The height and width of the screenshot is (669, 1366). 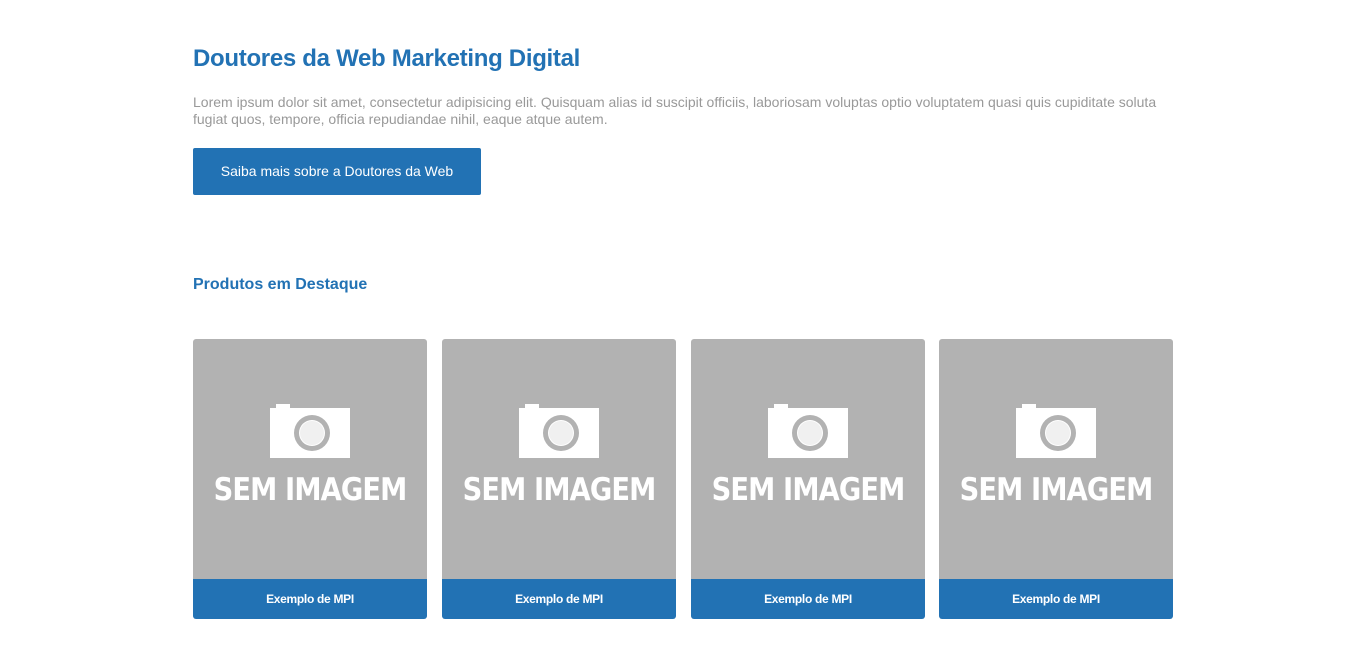 What do you see at coordinates (280, 284) in the screenshot?
I see `featured-products-title: Produtos em Destaque` at bounding box center [280, 284].